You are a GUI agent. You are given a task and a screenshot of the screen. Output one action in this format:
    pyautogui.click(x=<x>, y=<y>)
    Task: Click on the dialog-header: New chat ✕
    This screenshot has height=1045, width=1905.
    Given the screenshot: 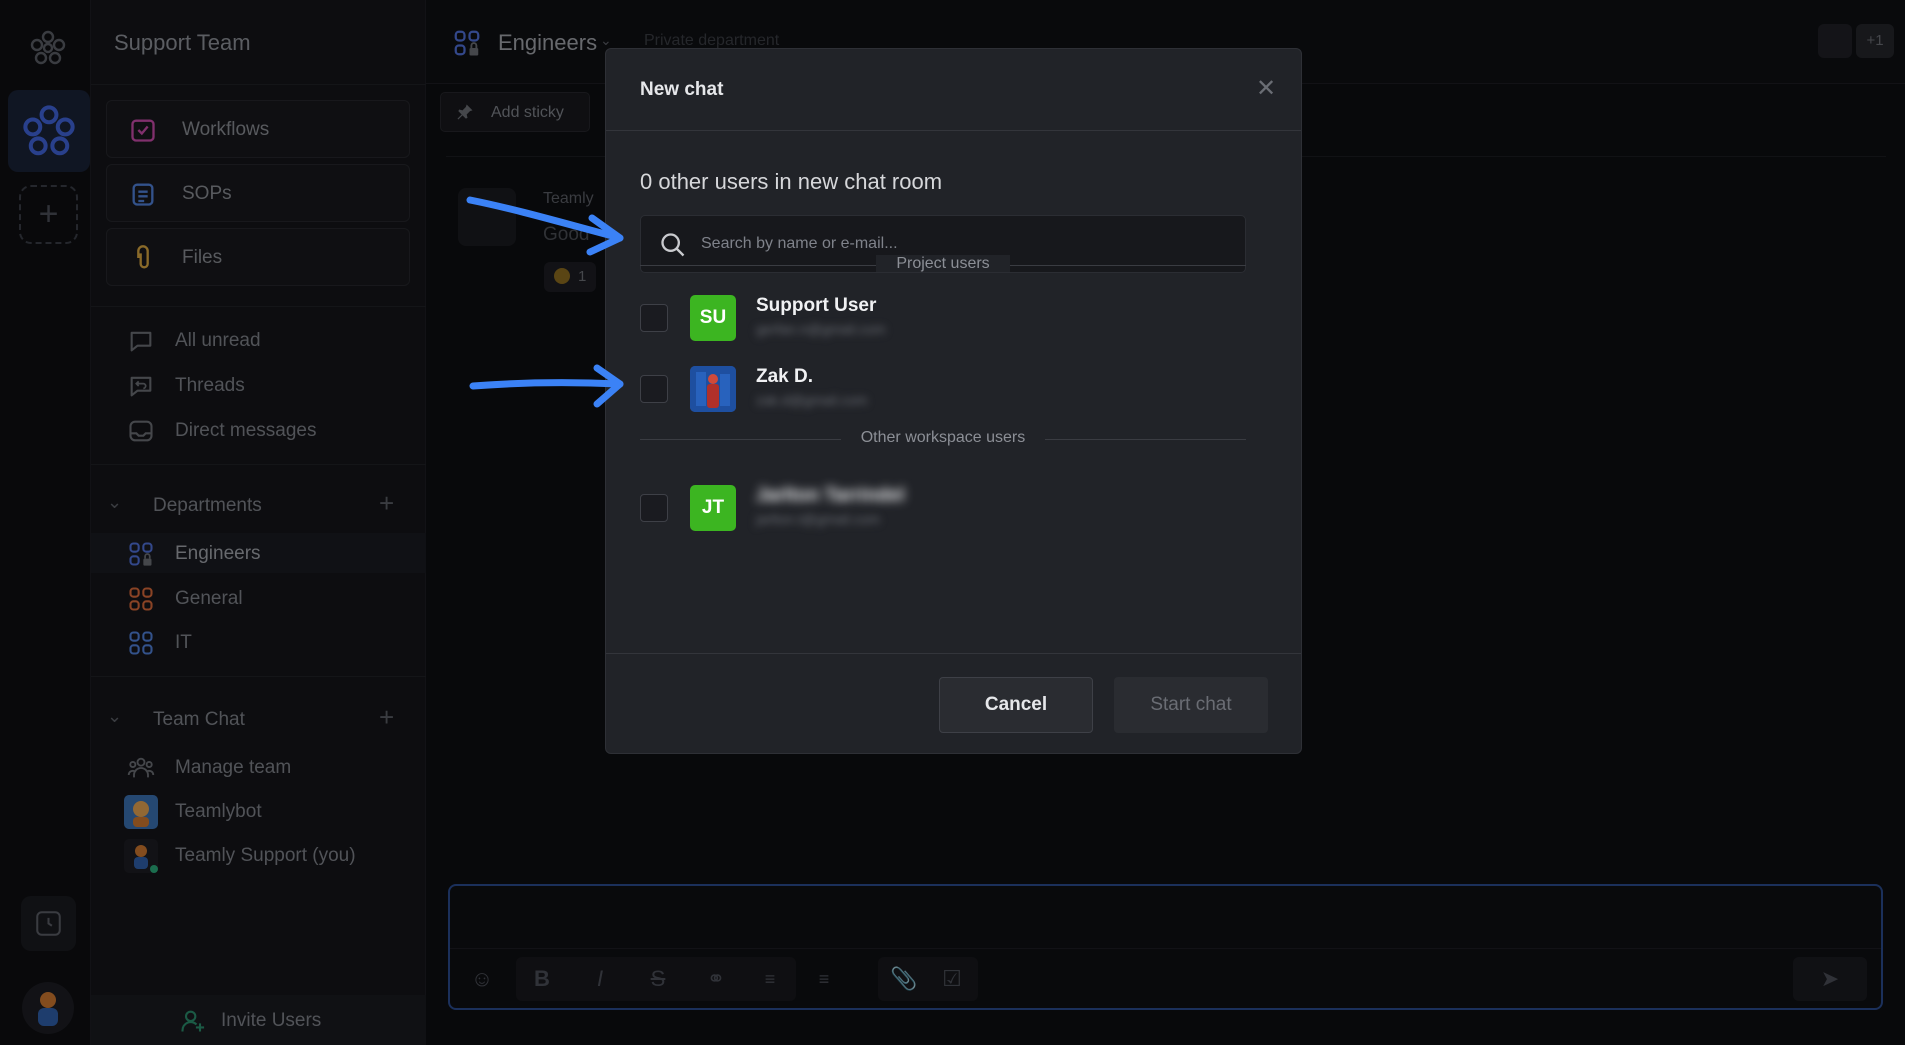 What is the action you would take?
    pyautogui.click(x=953, y=90)
    